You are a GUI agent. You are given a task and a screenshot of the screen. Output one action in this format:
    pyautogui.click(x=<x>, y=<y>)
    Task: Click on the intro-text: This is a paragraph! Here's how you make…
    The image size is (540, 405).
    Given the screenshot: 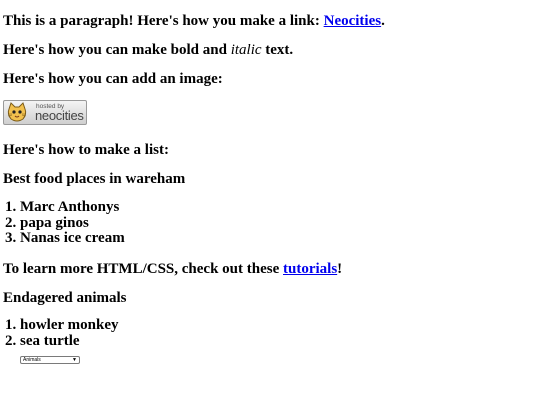 What is the action you would take?
    pyautogui.click(x=163, y=21)
    